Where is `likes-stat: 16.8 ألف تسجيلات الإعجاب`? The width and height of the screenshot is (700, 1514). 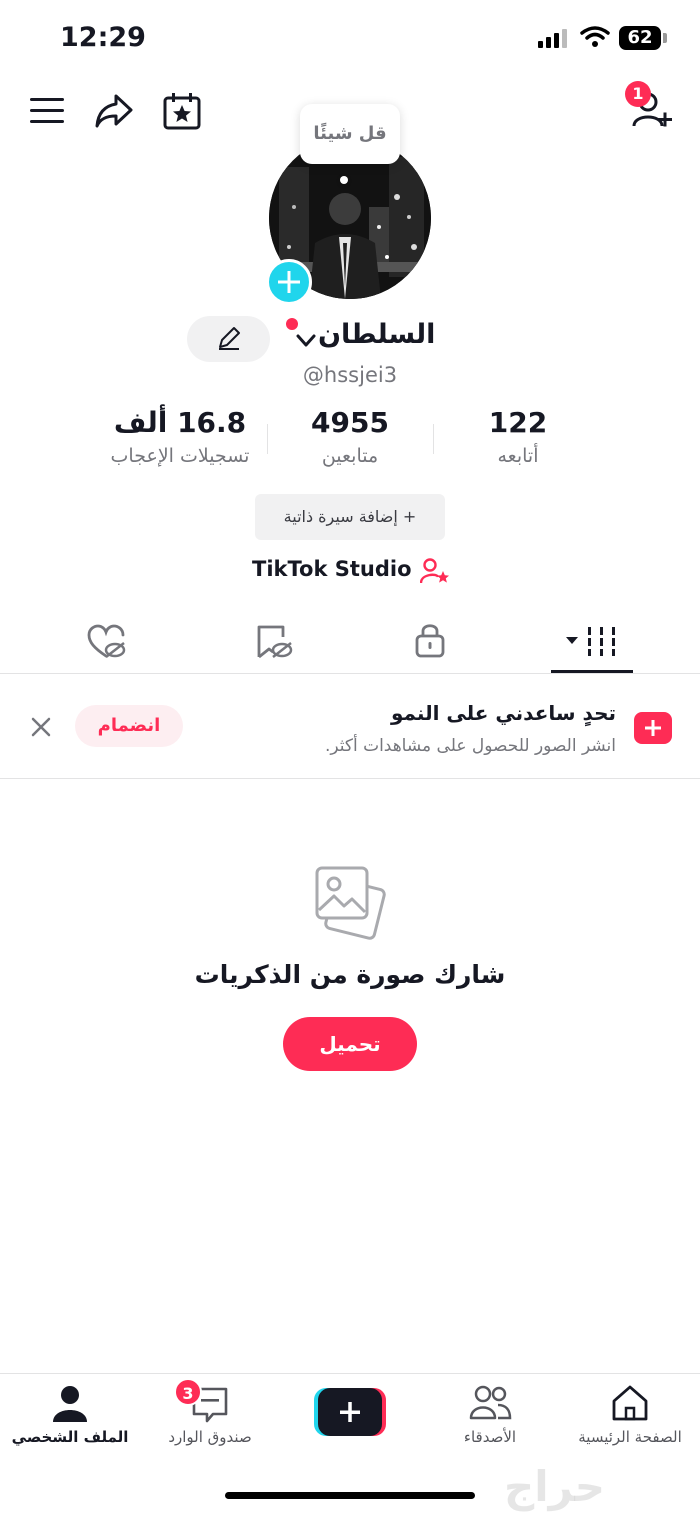 likes-stat: 16.8 ألف تسجيلات الإعجاب is located at coordinates (180, 436).